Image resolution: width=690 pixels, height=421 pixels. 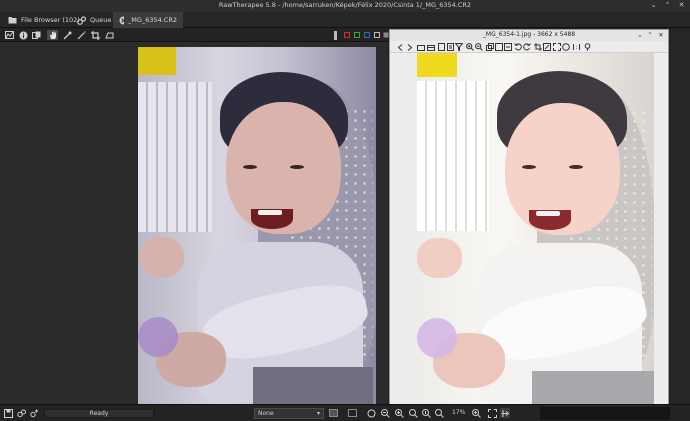 I want to click on save-icon, so click(x=8, y=413).